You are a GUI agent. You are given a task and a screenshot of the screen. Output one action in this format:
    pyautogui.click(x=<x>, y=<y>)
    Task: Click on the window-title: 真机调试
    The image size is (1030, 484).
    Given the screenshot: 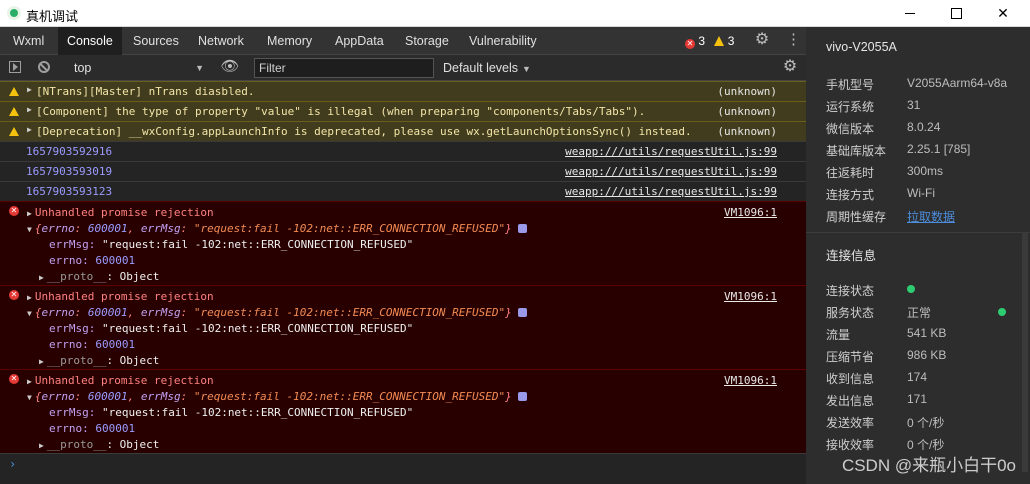 What is the action you would take?
    pyautogui.click(x=52, y=16)
    